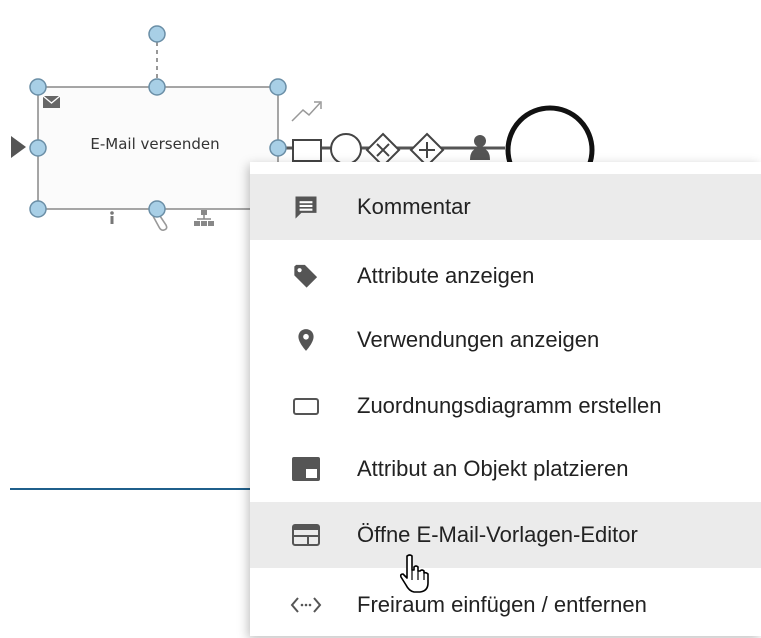 The height and width of the screenshot is (638, 761). Describe the element at coordinates (38, 148) in the screenshot. I see `resize-handle-w` at that location.